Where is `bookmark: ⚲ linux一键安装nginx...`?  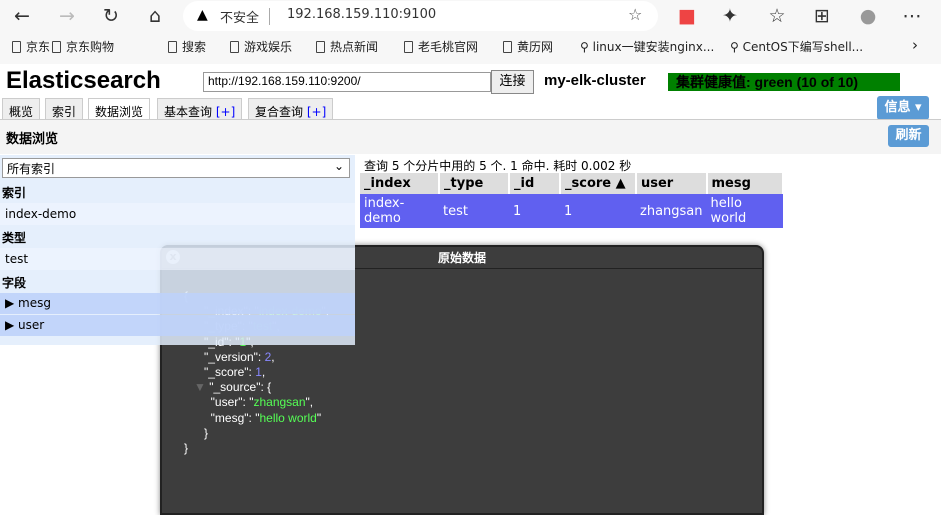 bookmark: ⚲ linux一键安装nginx... is located at coordinates (647, 46).